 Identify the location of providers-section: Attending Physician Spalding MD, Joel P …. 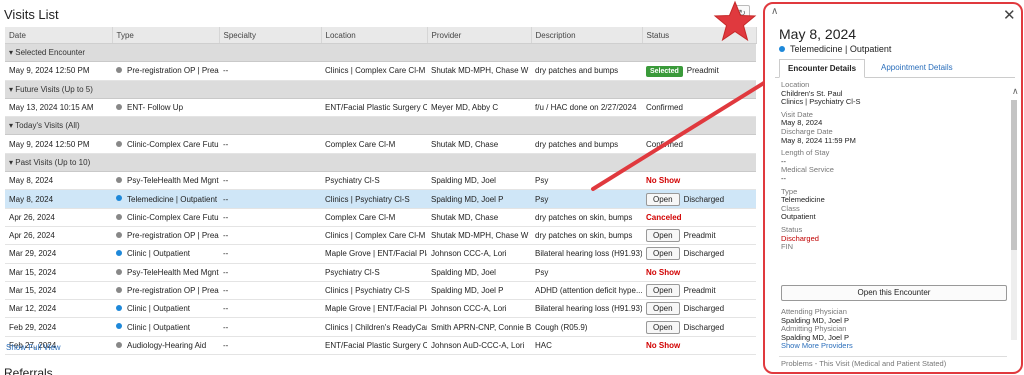
(893, 329).